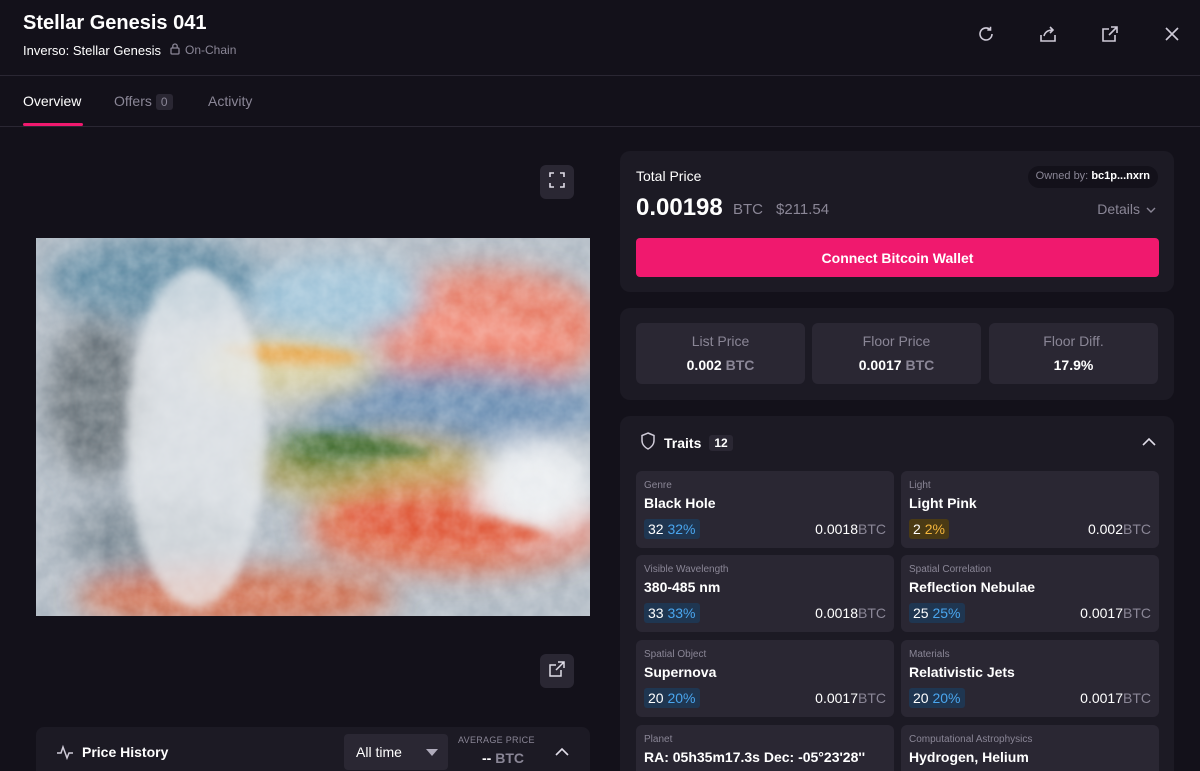 The width and height of the screenshot is (1200, 771). What do you see at coordinates (496, 740) in the screenshot?
I see `average-price-label: AVERAGE PRICE` at bounding box center [496, 740].